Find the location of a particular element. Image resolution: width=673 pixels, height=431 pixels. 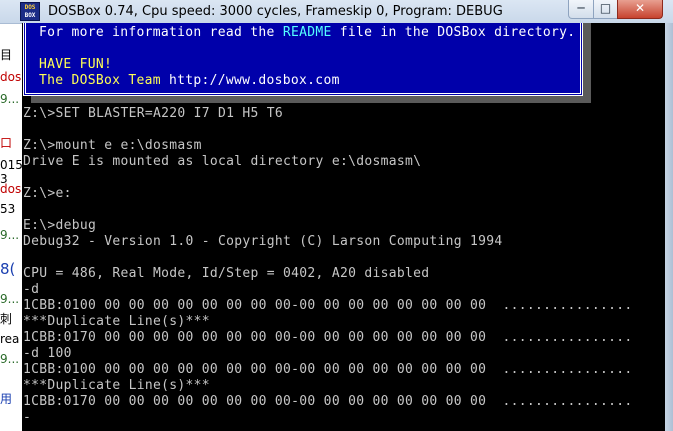

background-text: 口 is located at coordinates (6, 143).